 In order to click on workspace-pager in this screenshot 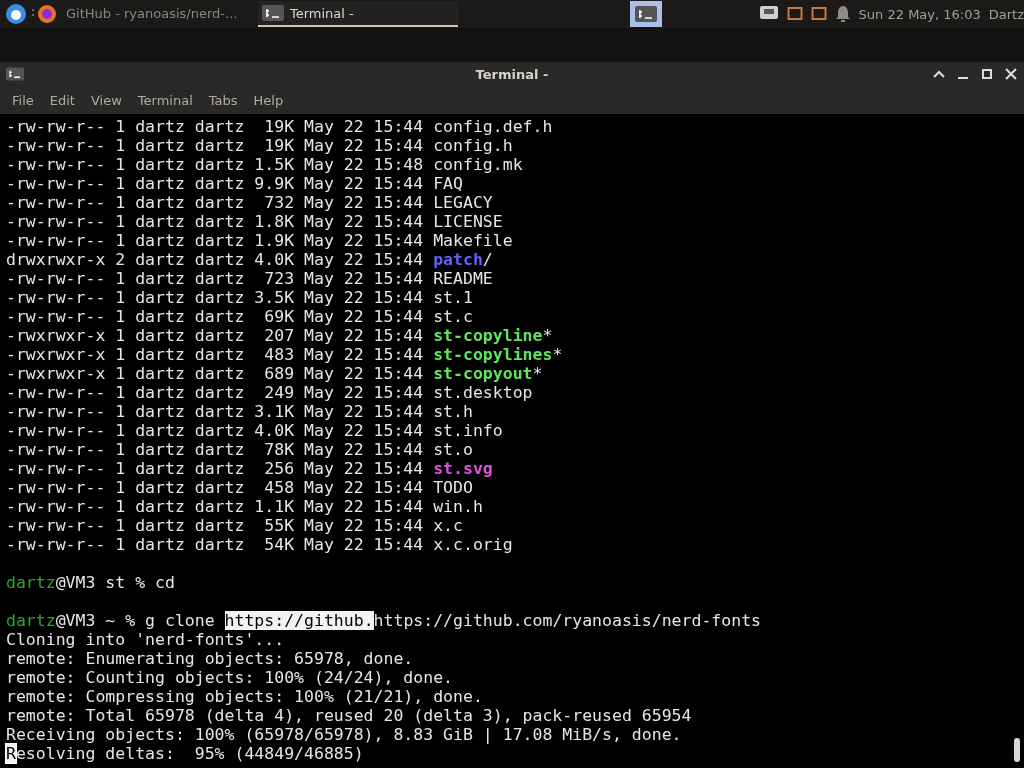, I will do `click(646, 14)`.